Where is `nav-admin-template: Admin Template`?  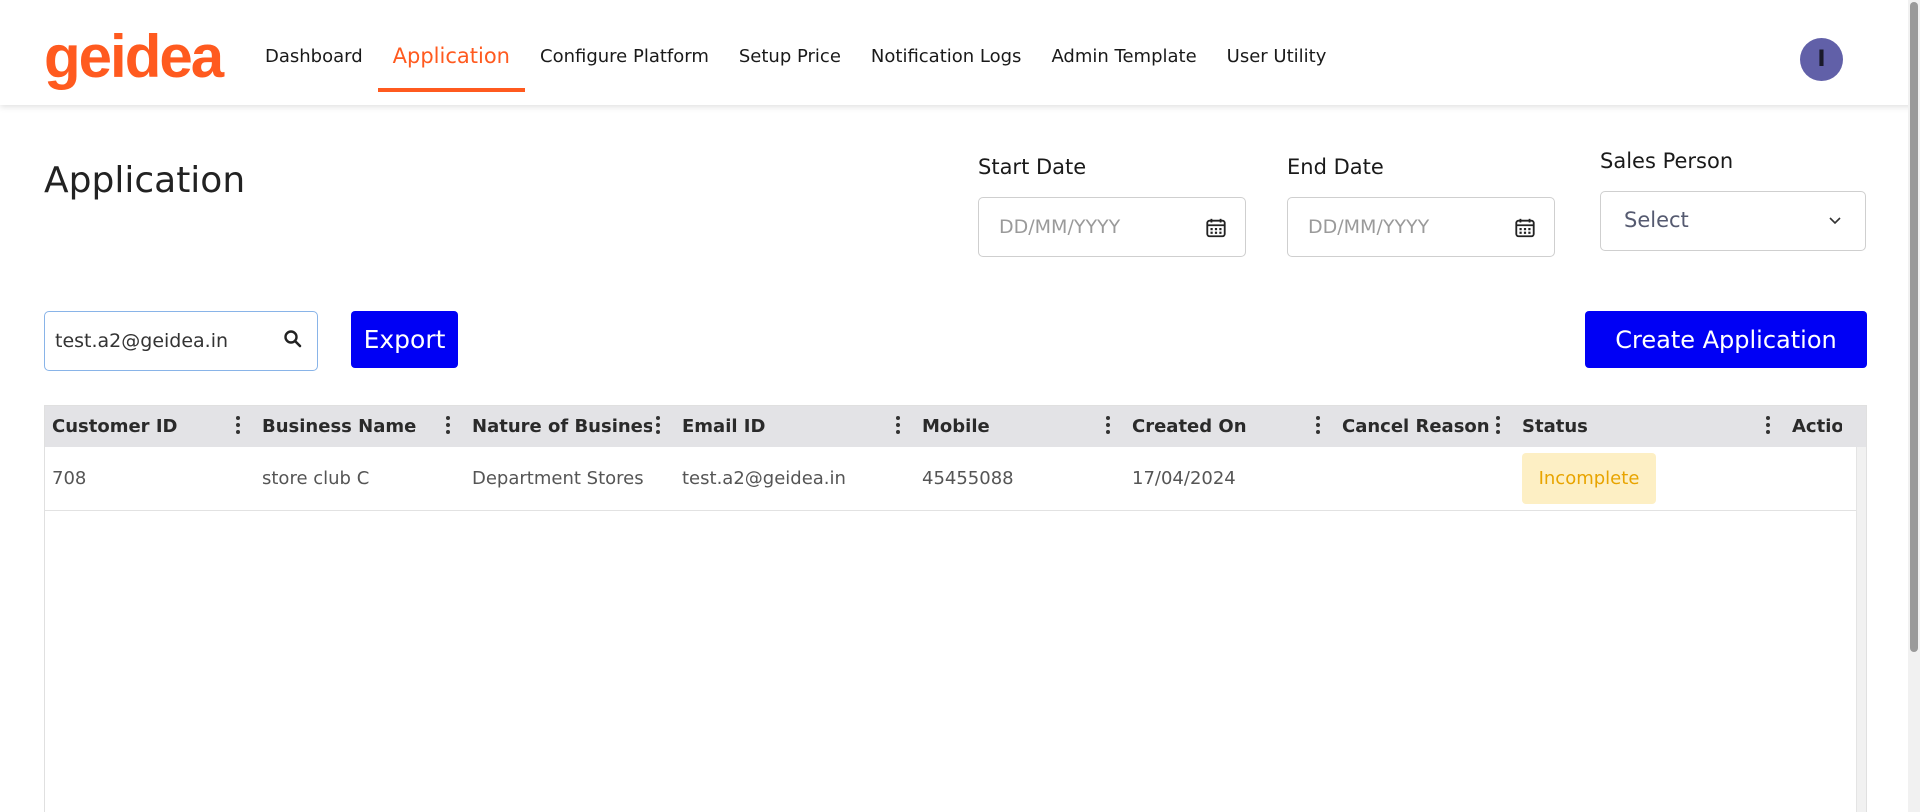
nav-admin-template: Admin Template is located at coordinates (1123, 46).